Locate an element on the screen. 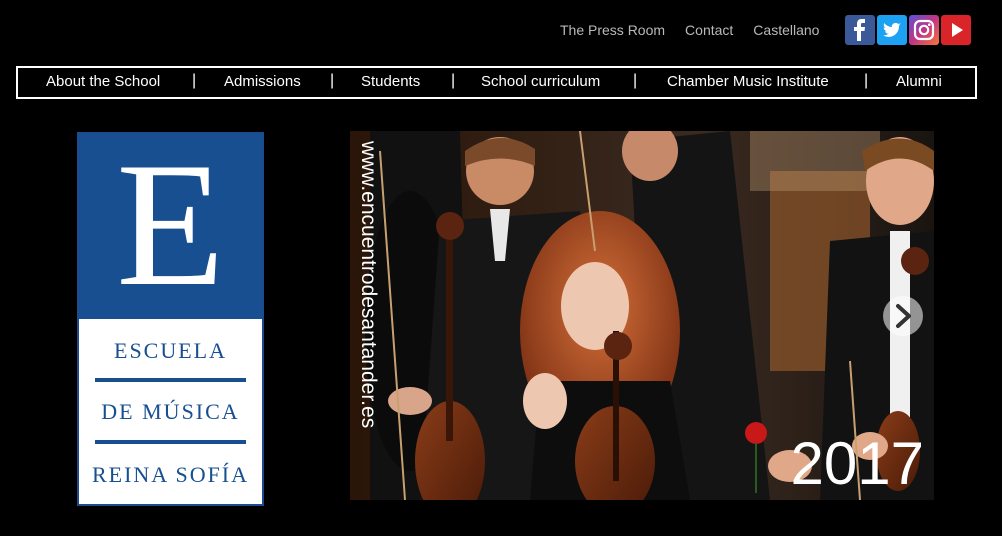 This screenshot has width=1002, height=536. top-links: The Press Room Contact Castellano is located at coordinates (699, 30).